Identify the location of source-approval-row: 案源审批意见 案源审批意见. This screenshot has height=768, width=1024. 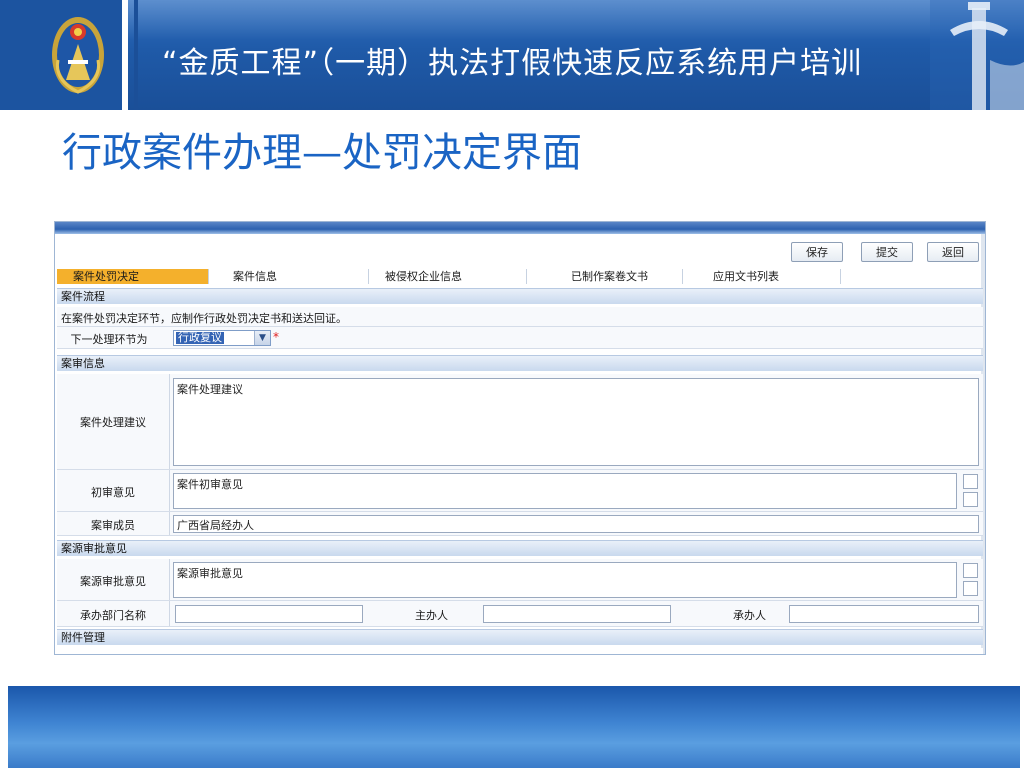
(520, 580).